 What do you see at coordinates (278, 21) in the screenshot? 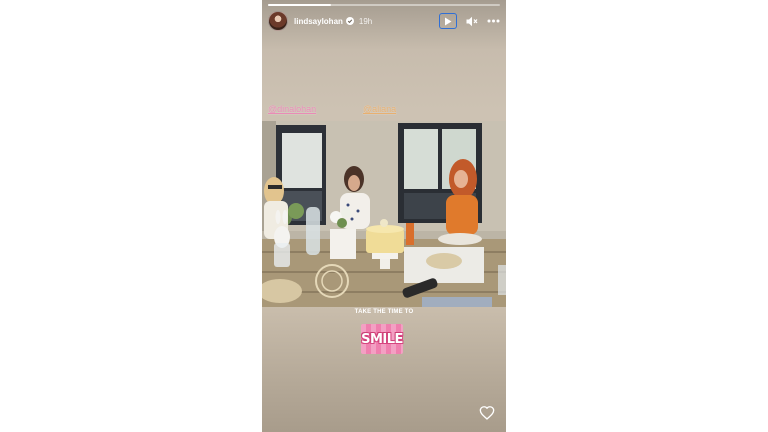
I see `avatar` at bounding box center [278, 21].